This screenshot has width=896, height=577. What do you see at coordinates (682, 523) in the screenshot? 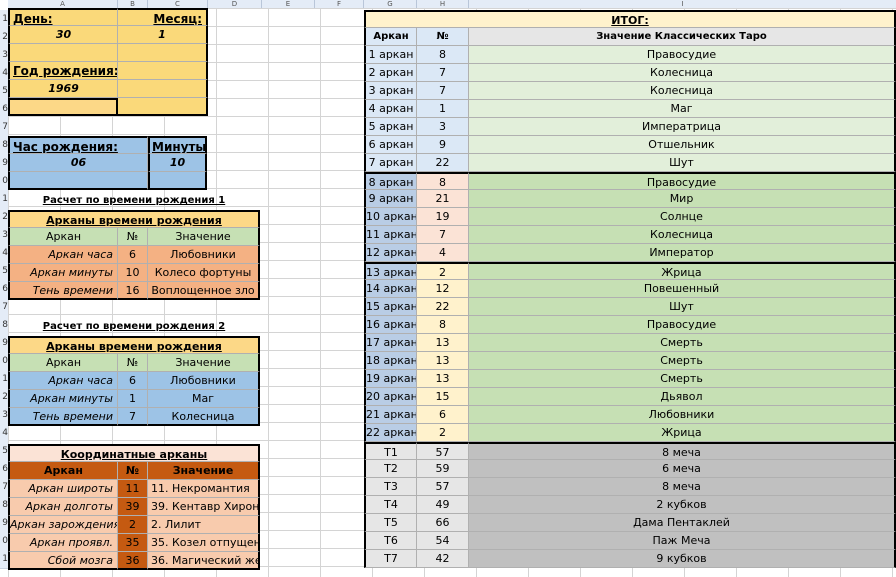
I see `itog-value-cell: Дама Пентаклей` at bounding box center [682, 523].